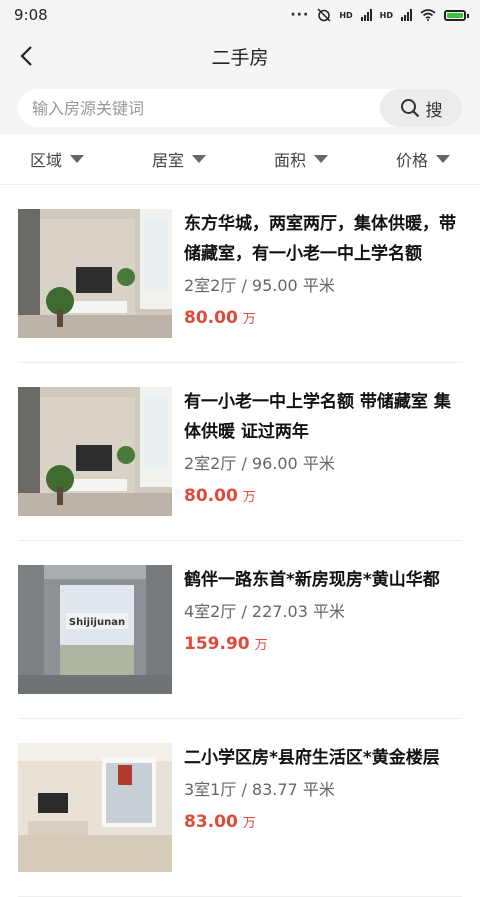  What do you see at coordinates (46, 160) in the screenshot?
I see `filter-label: 区域` at bounding box center [46, 160].